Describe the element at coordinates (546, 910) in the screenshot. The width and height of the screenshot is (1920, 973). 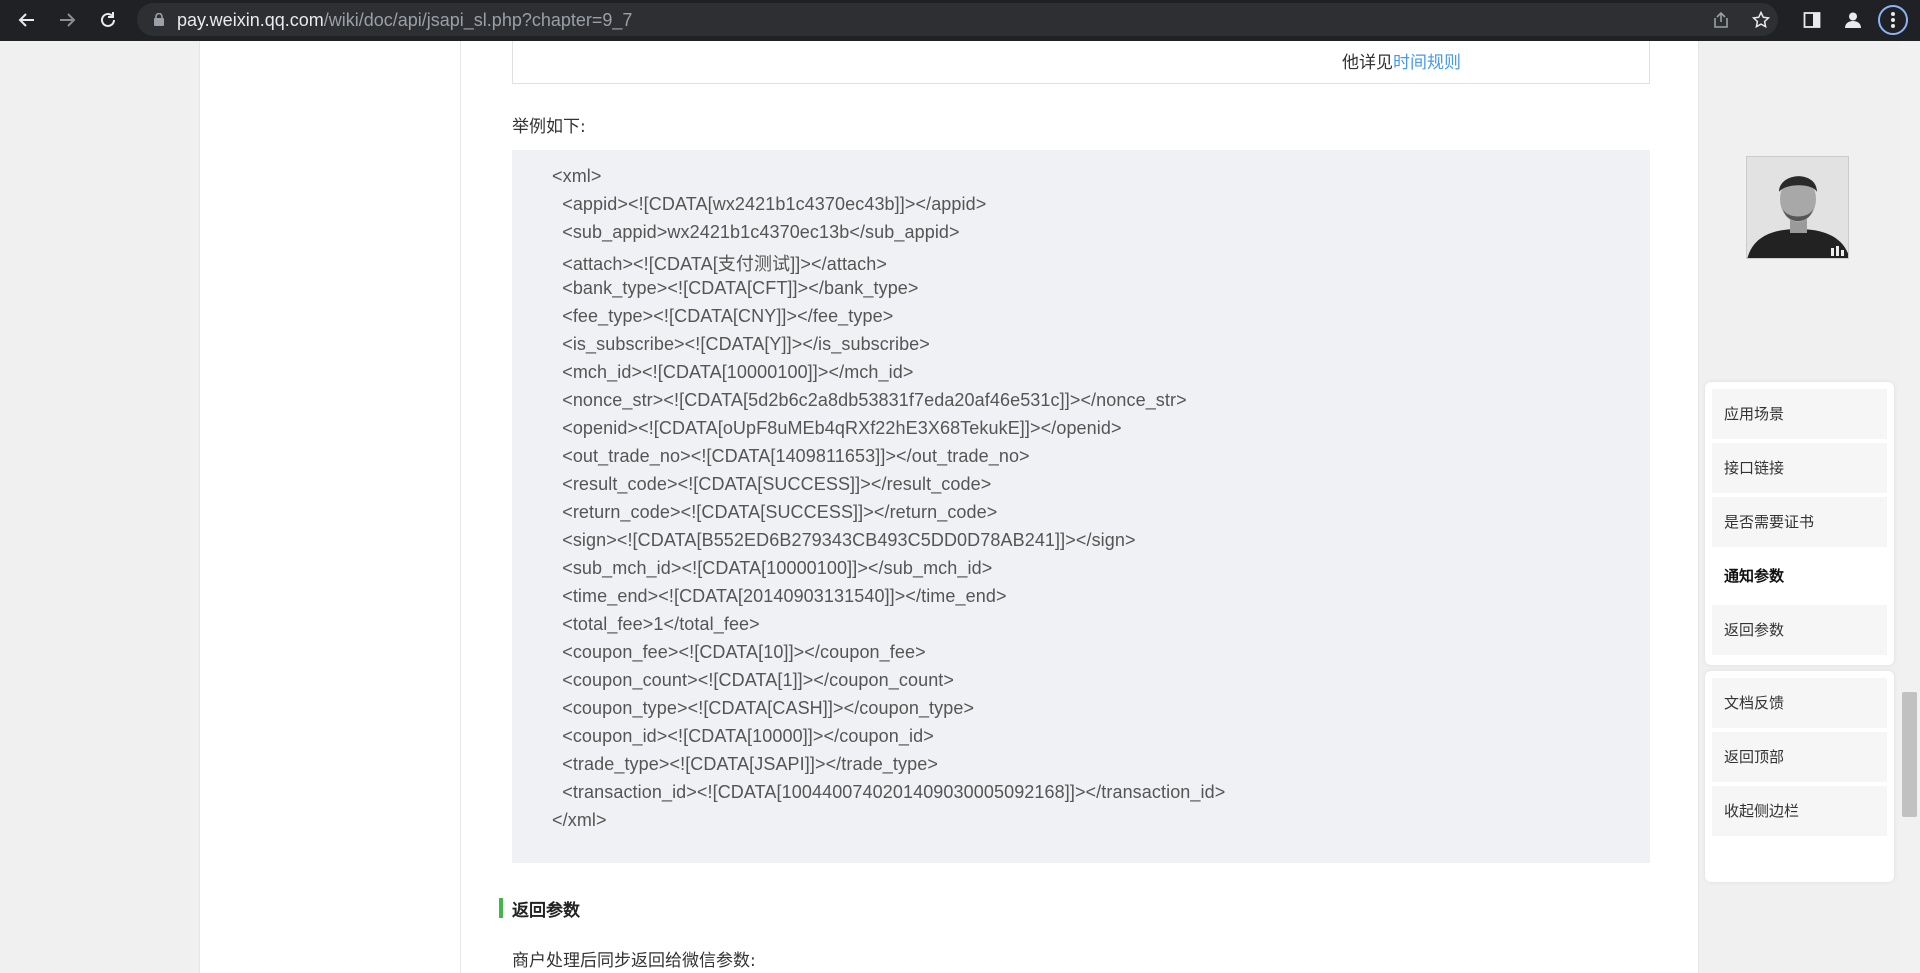
I see `section-title: 返回参数` at that location.